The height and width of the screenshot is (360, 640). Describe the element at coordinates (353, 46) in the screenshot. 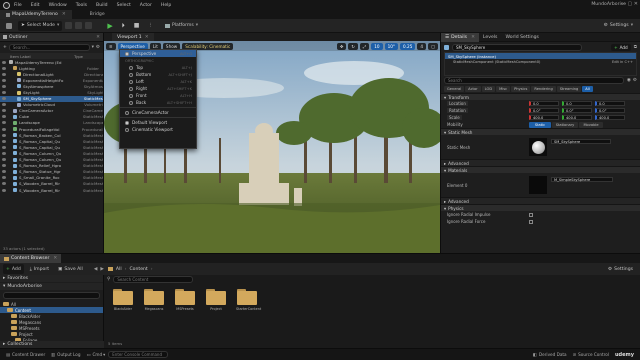

I see `rotate-tool-icon: ↻` at that location.